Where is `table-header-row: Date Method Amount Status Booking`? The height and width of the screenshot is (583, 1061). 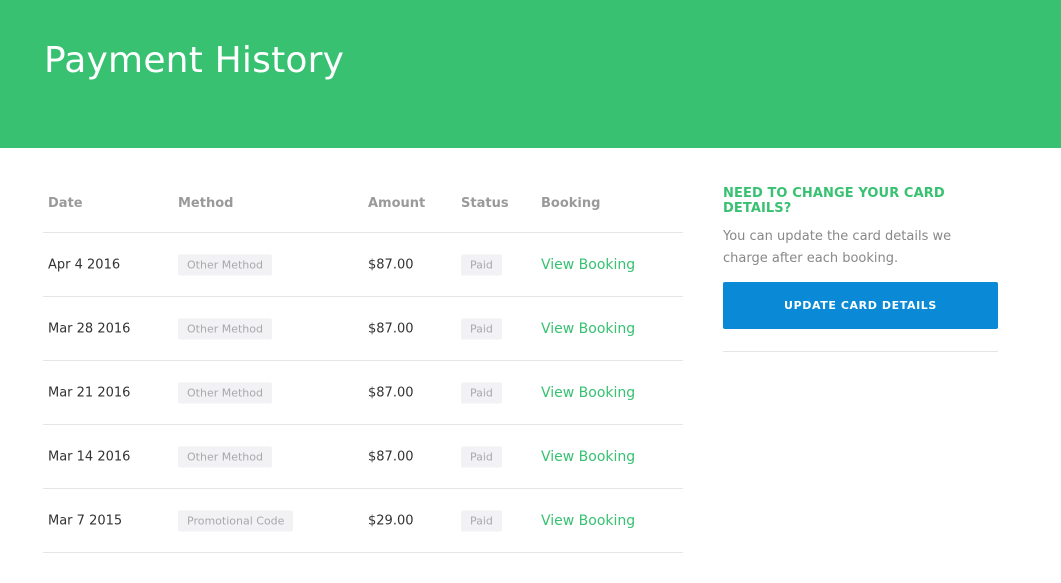
table-header-row: Date Method Amount Status Booking is located at coordinates (363, 210).